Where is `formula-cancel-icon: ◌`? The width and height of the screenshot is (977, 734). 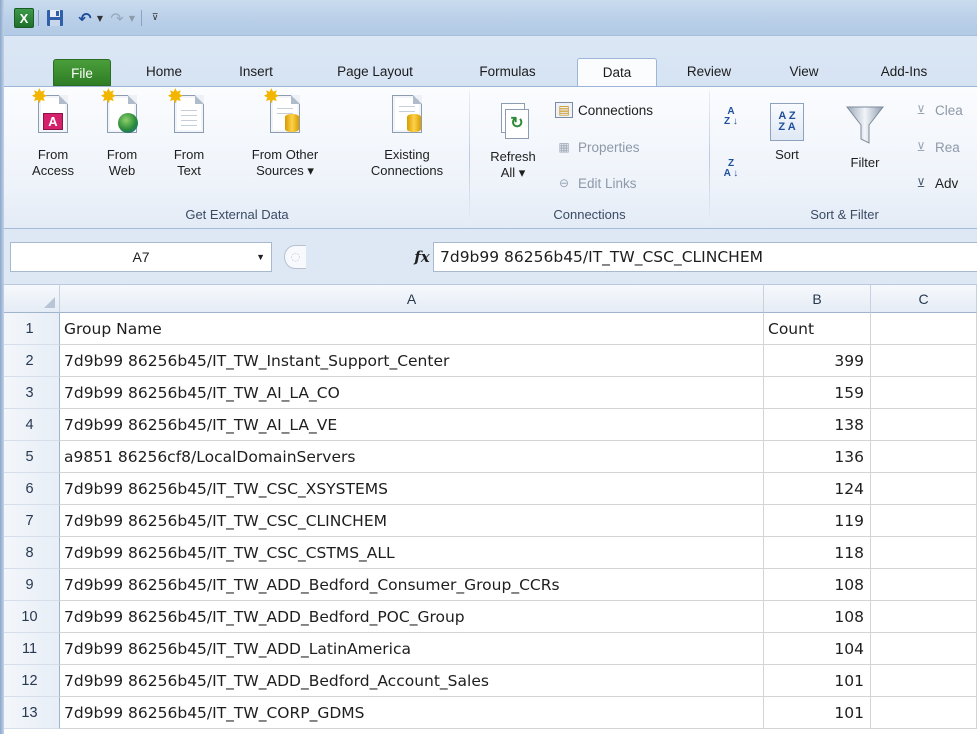 formula-cancel-icon: ◌ is located at coordinates (295, 257).